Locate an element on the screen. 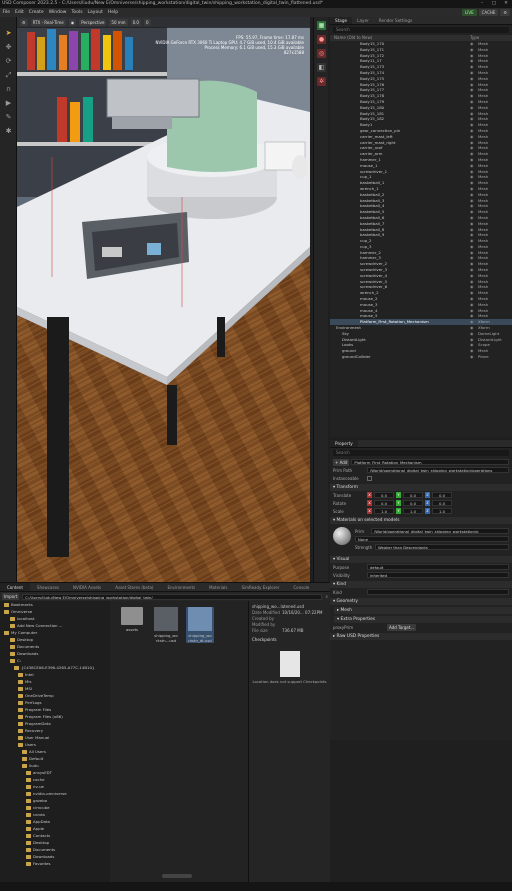 Image resolution: width=512 pixels, height=891 pixels. file-tree-item: liudu is located at coordinates (55, 765).